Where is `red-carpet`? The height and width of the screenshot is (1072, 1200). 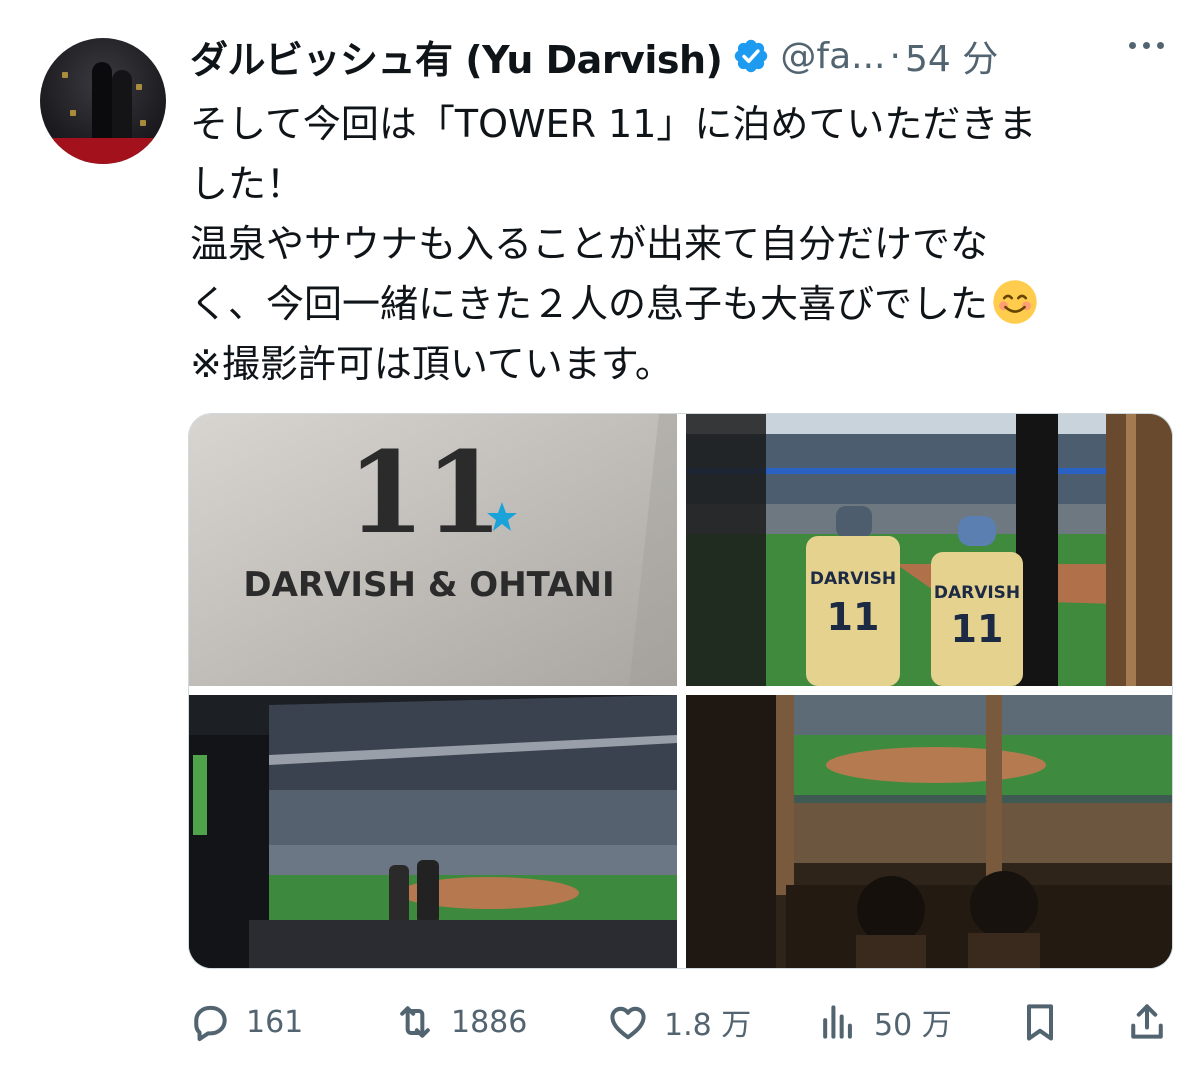
red-carpet is located at coordinates (103, 151).